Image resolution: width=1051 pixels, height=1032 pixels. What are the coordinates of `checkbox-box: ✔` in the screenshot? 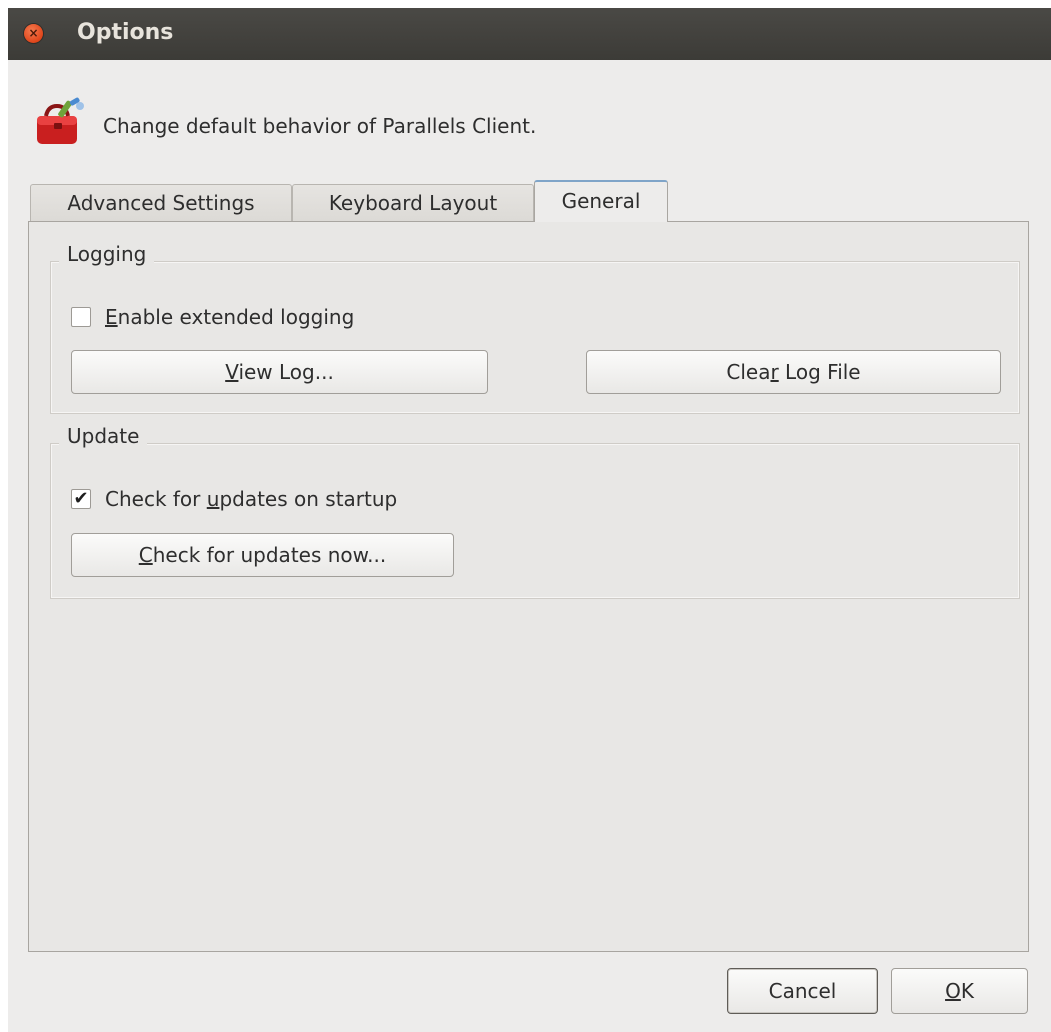 It's located at (81, 499).